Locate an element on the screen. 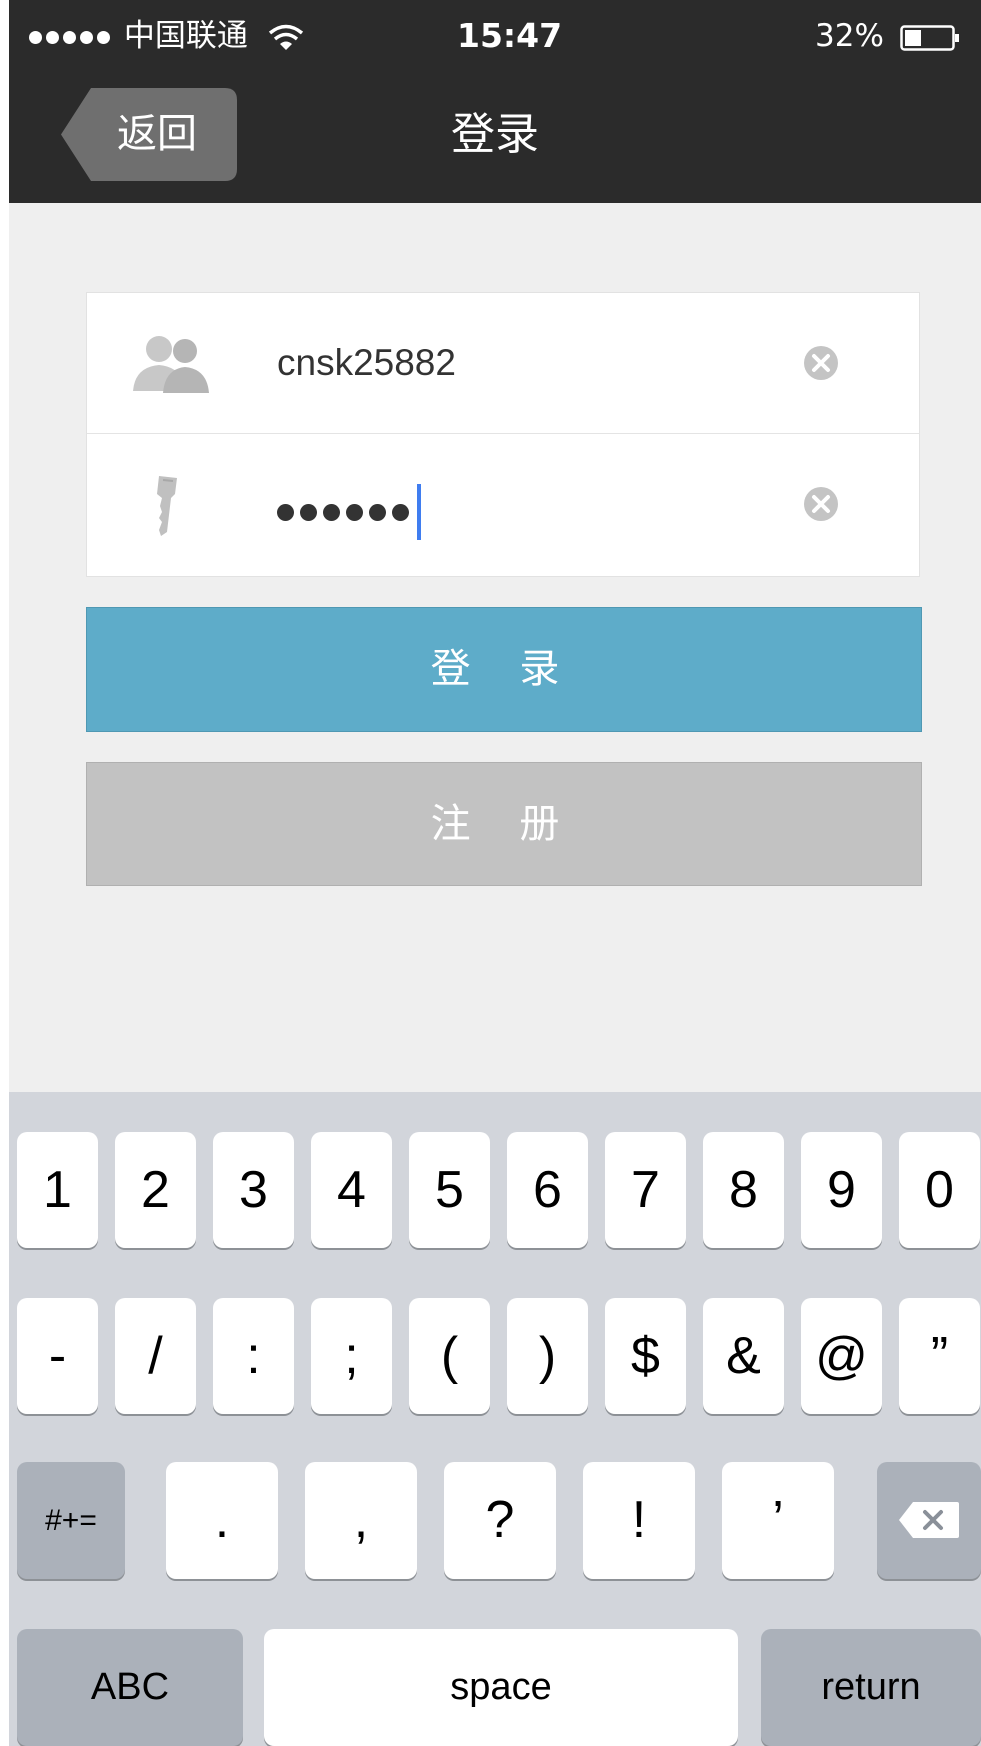 This screenshot has width=981, height=1746. key-icon is located at coordinates (167, 506).